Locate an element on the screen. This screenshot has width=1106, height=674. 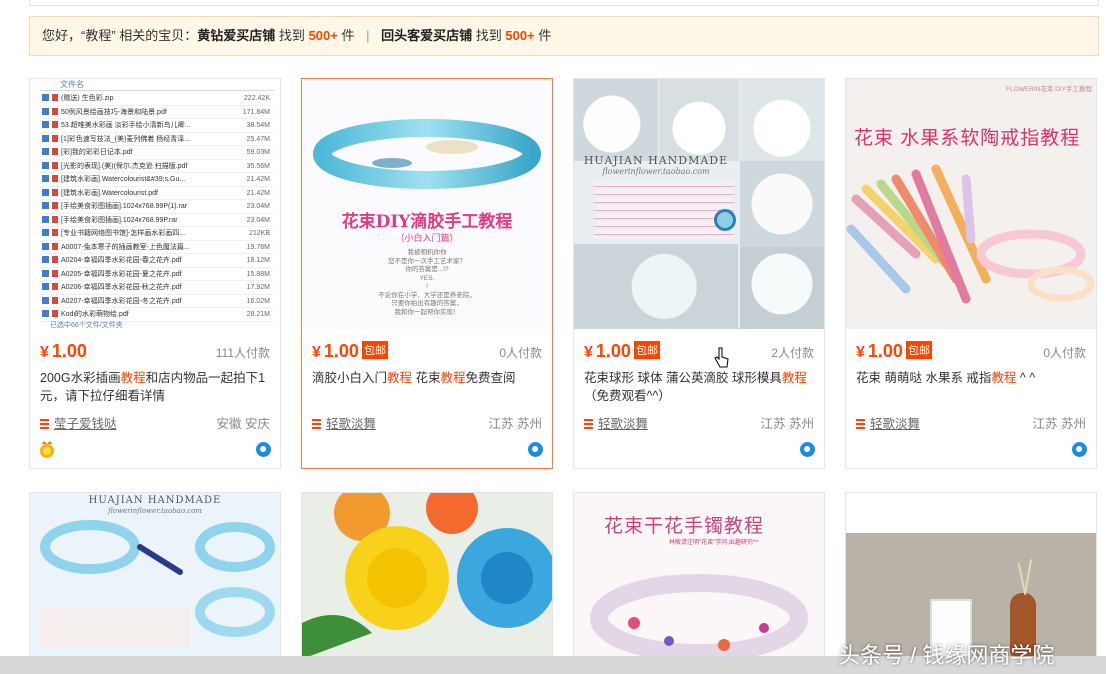
file-list-row: 50例风景绘画技巧-海景和陆景.pdf 171.84M is located at coordinates (157, 112).